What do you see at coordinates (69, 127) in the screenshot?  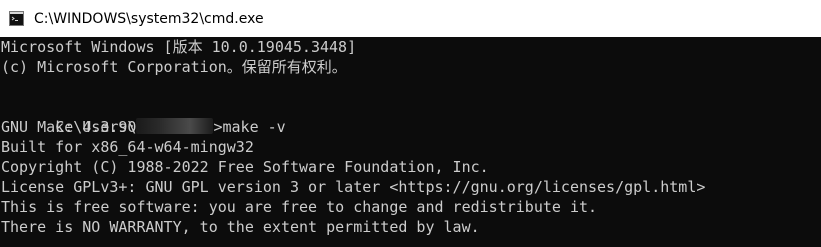 I see `console-line: GNU Make 4.3.90` at bounding box center [69, 127].